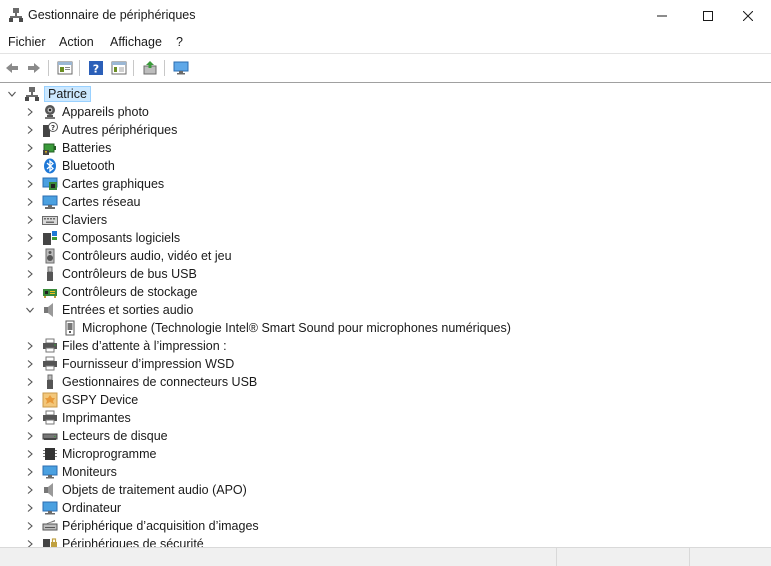 The image size is (771, 566). I want to click on tree-category: GSPY Device, so click(81, 400).